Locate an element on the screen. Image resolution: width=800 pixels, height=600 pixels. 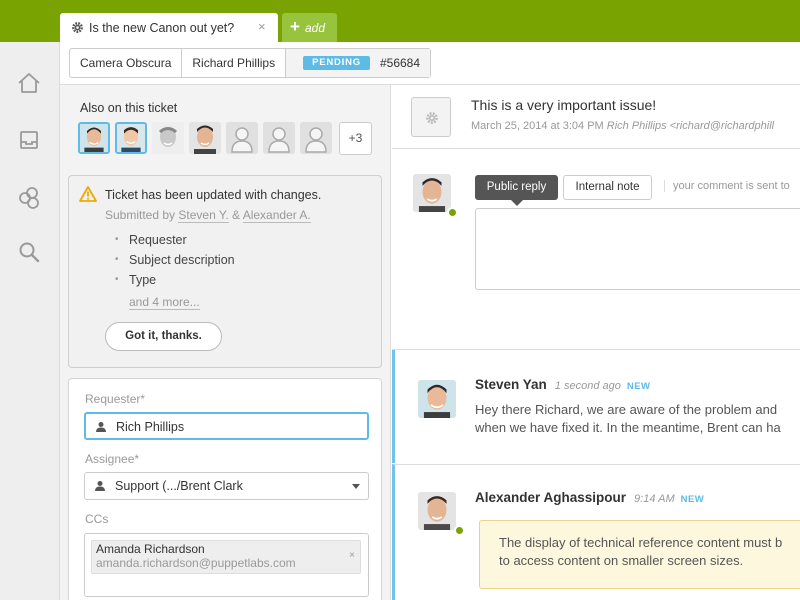
ccs-label: CCs is located at coordinates (97, 519).